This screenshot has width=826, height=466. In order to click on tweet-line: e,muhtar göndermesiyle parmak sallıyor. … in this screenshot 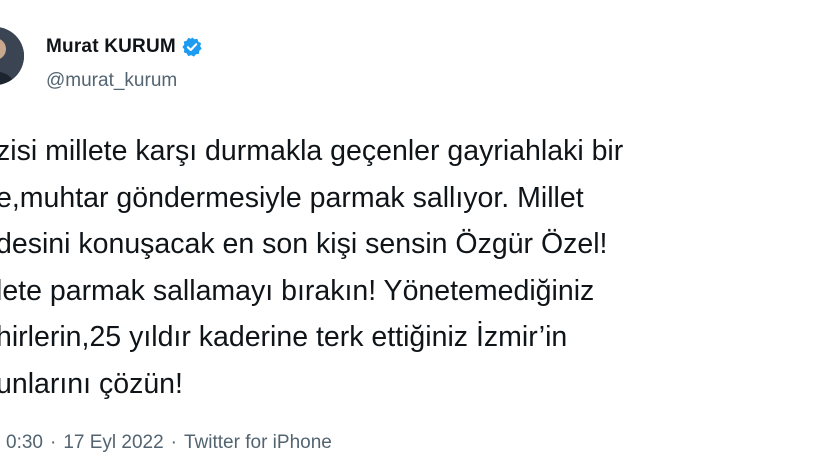, I will do `click(292, 197)`.